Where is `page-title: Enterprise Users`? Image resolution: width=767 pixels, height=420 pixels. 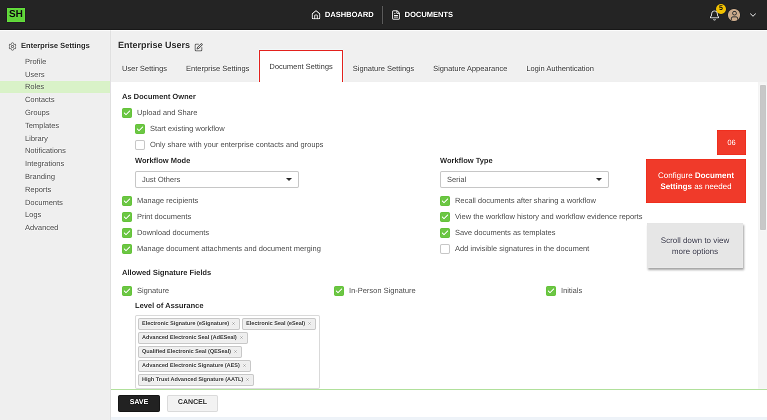
page-title: Enterprise Users is located at coordinates (154, 45).